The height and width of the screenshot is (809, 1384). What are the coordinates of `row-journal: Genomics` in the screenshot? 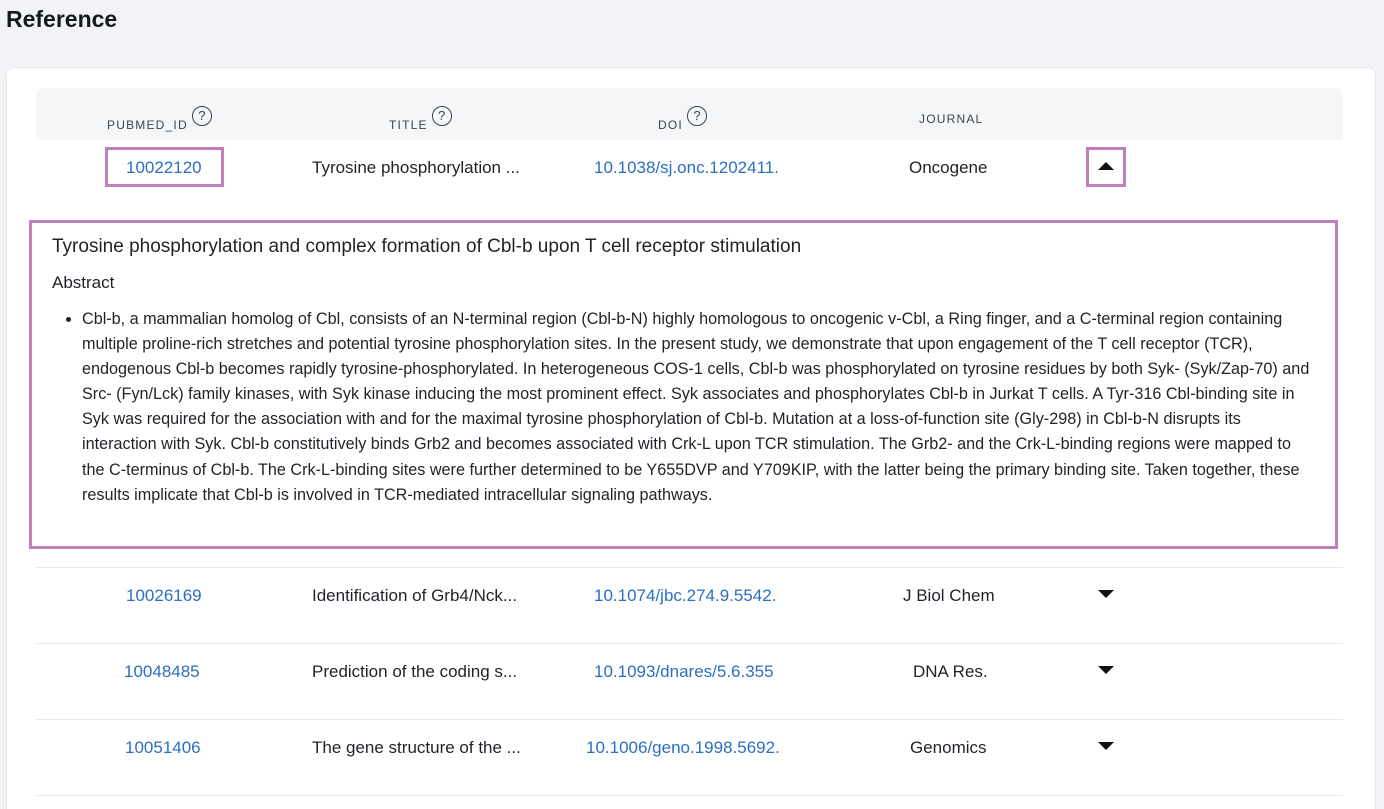 It's located at (948, 747).